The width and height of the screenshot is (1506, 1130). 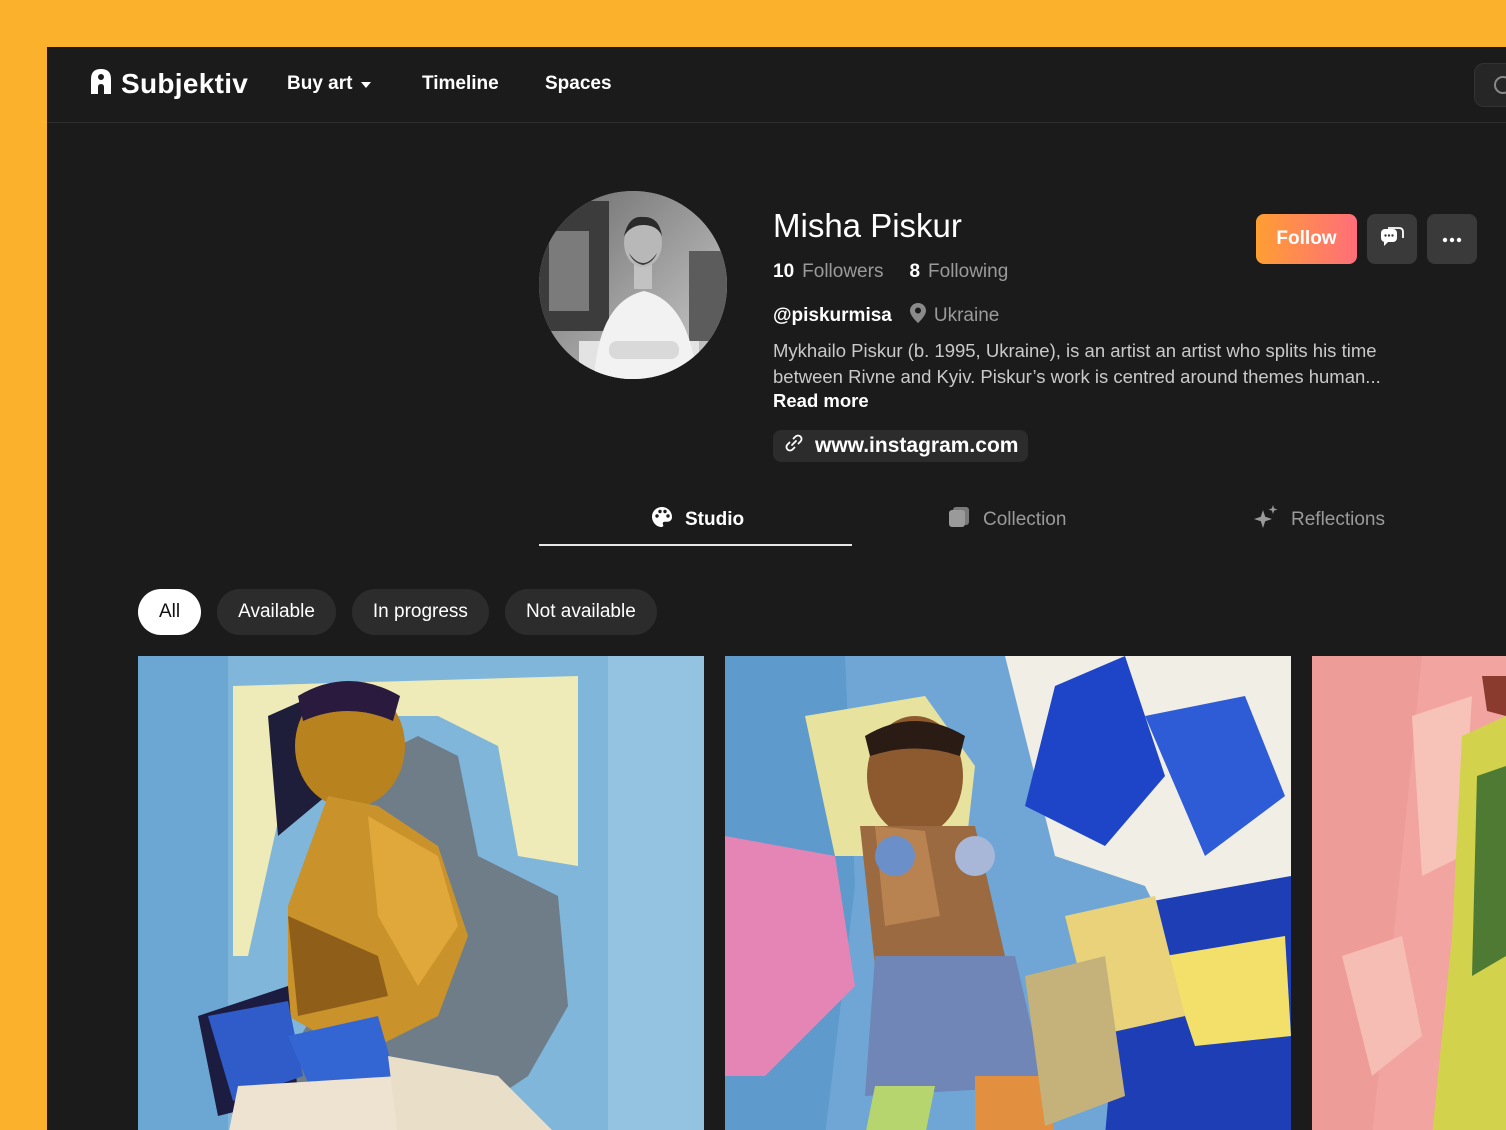 What do you see at coordinates (832, 315) in the screenshot?
I see `profile-handle: @piskurmisa` at bounding box center [832, 315].